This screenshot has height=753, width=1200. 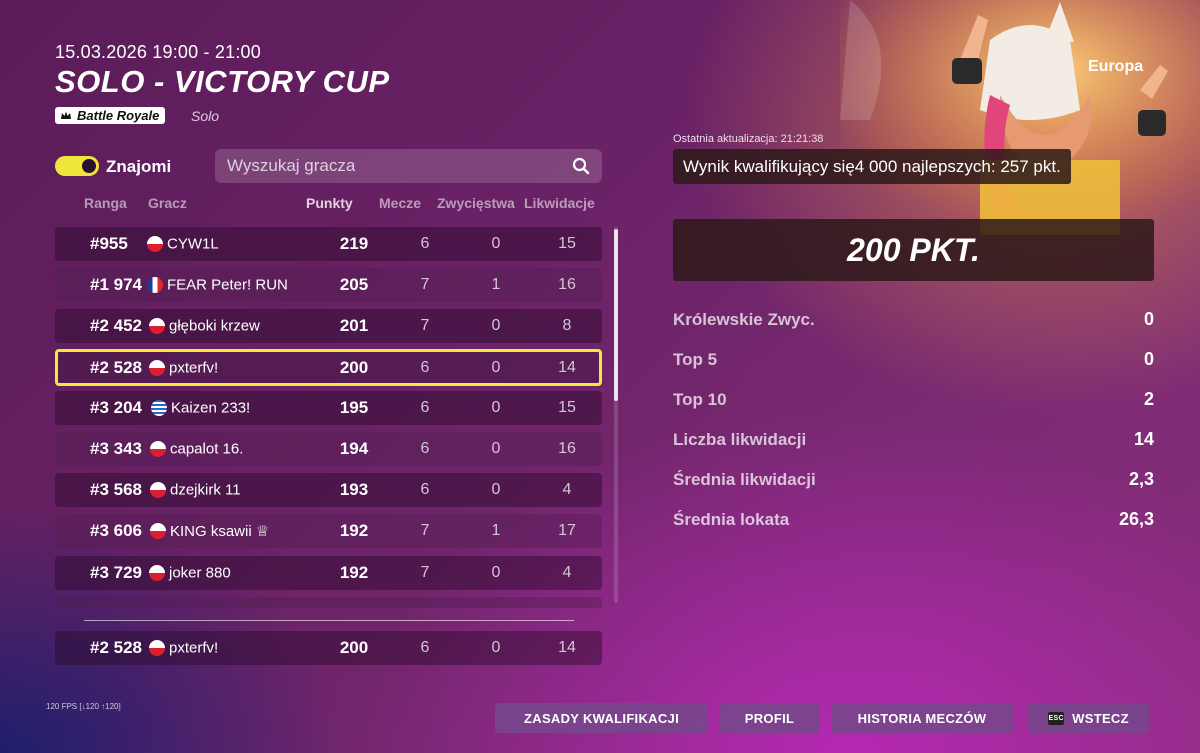 I want to click on search-input, so click(x=399, y=166).